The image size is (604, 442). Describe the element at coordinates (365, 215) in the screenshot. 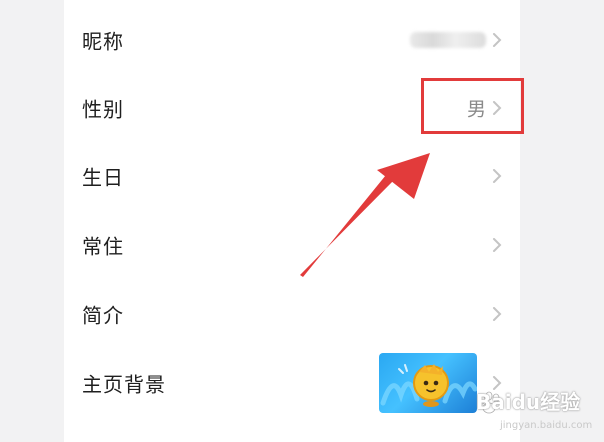

I see `annotation-arrow-icon` at that location.